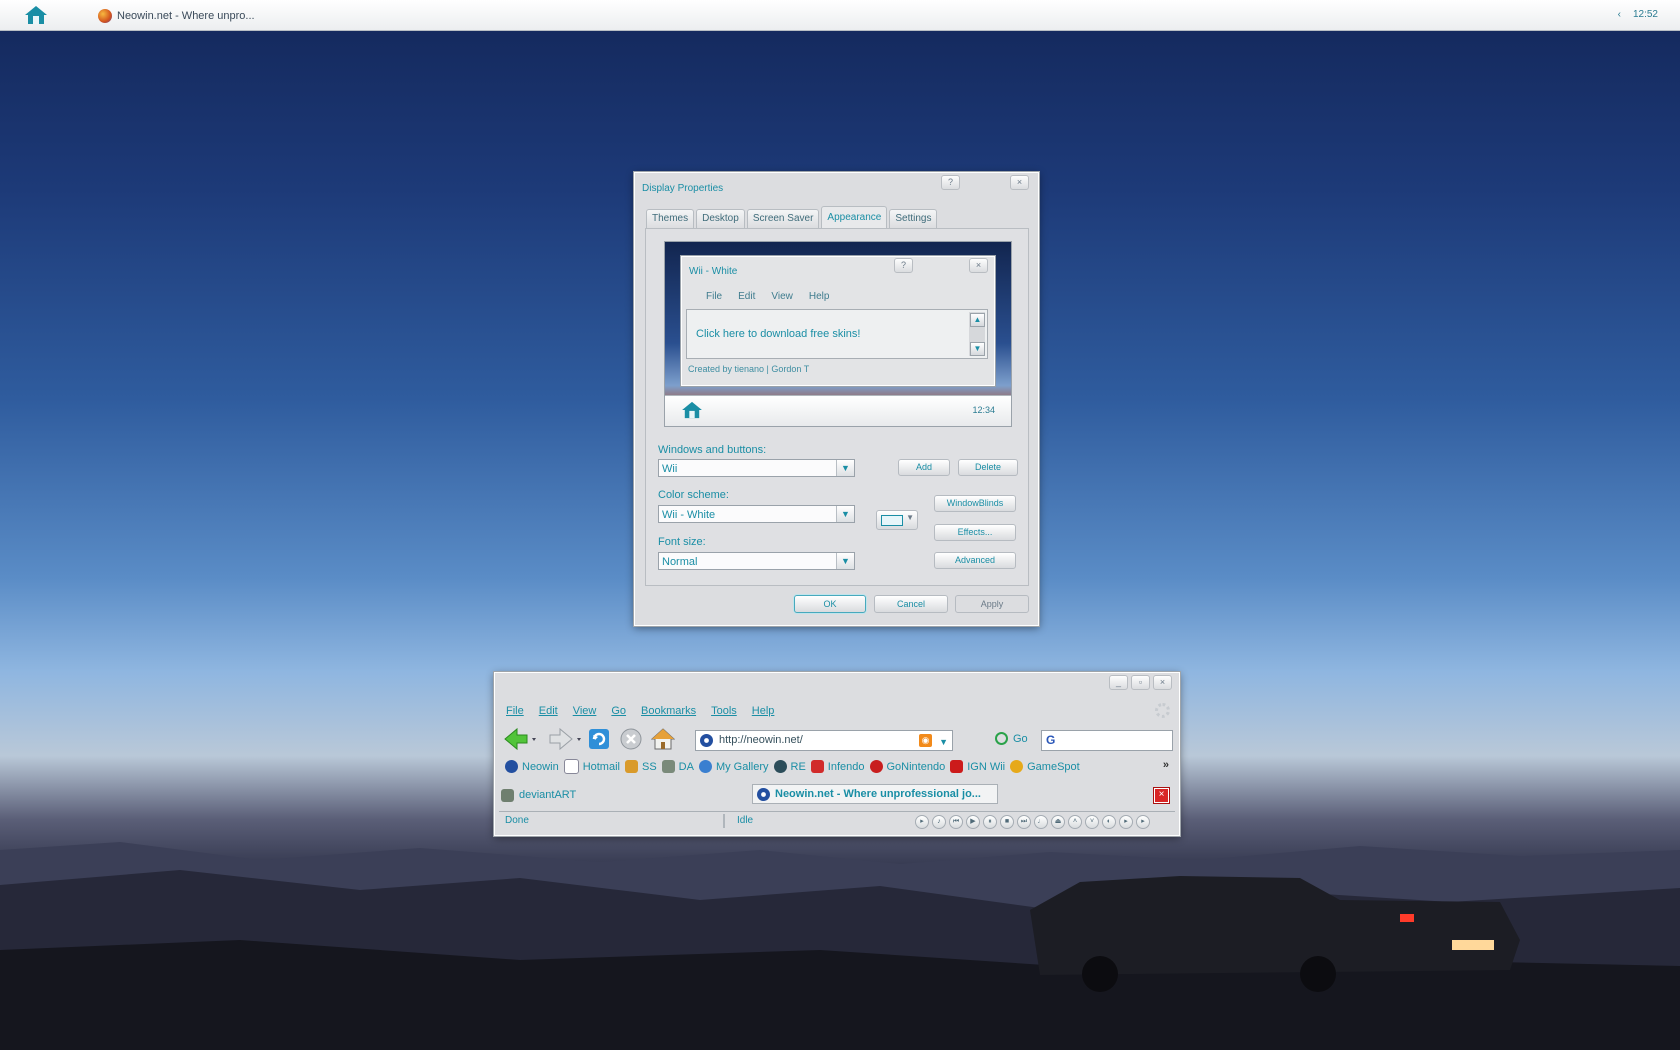 The height and width of the screenshot is (1050, 1680). I want to click on taskbar: Neowin.net - Where unpro... ‹ 12:52, so click(840, 15).